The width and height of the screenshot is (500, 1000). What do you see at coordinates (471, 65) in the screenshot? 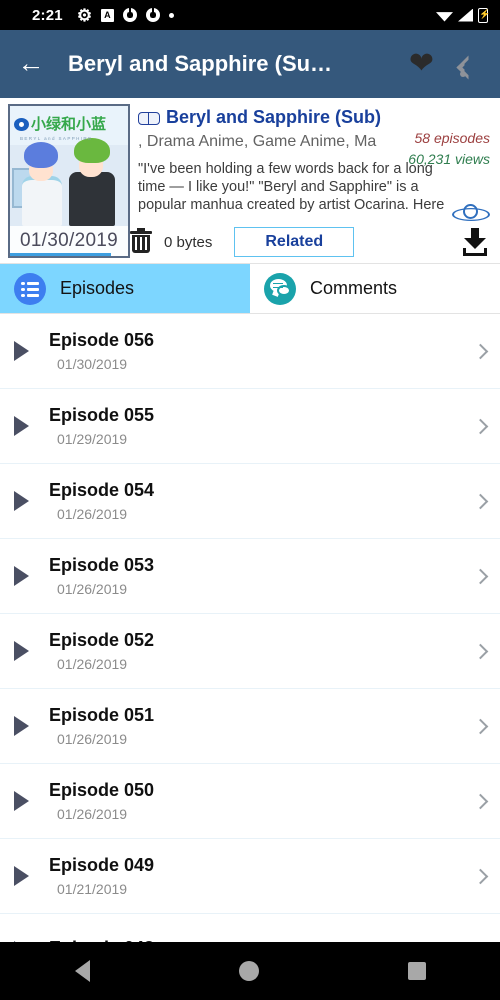
I see `rss-icon` at bounding box center [471, 65].